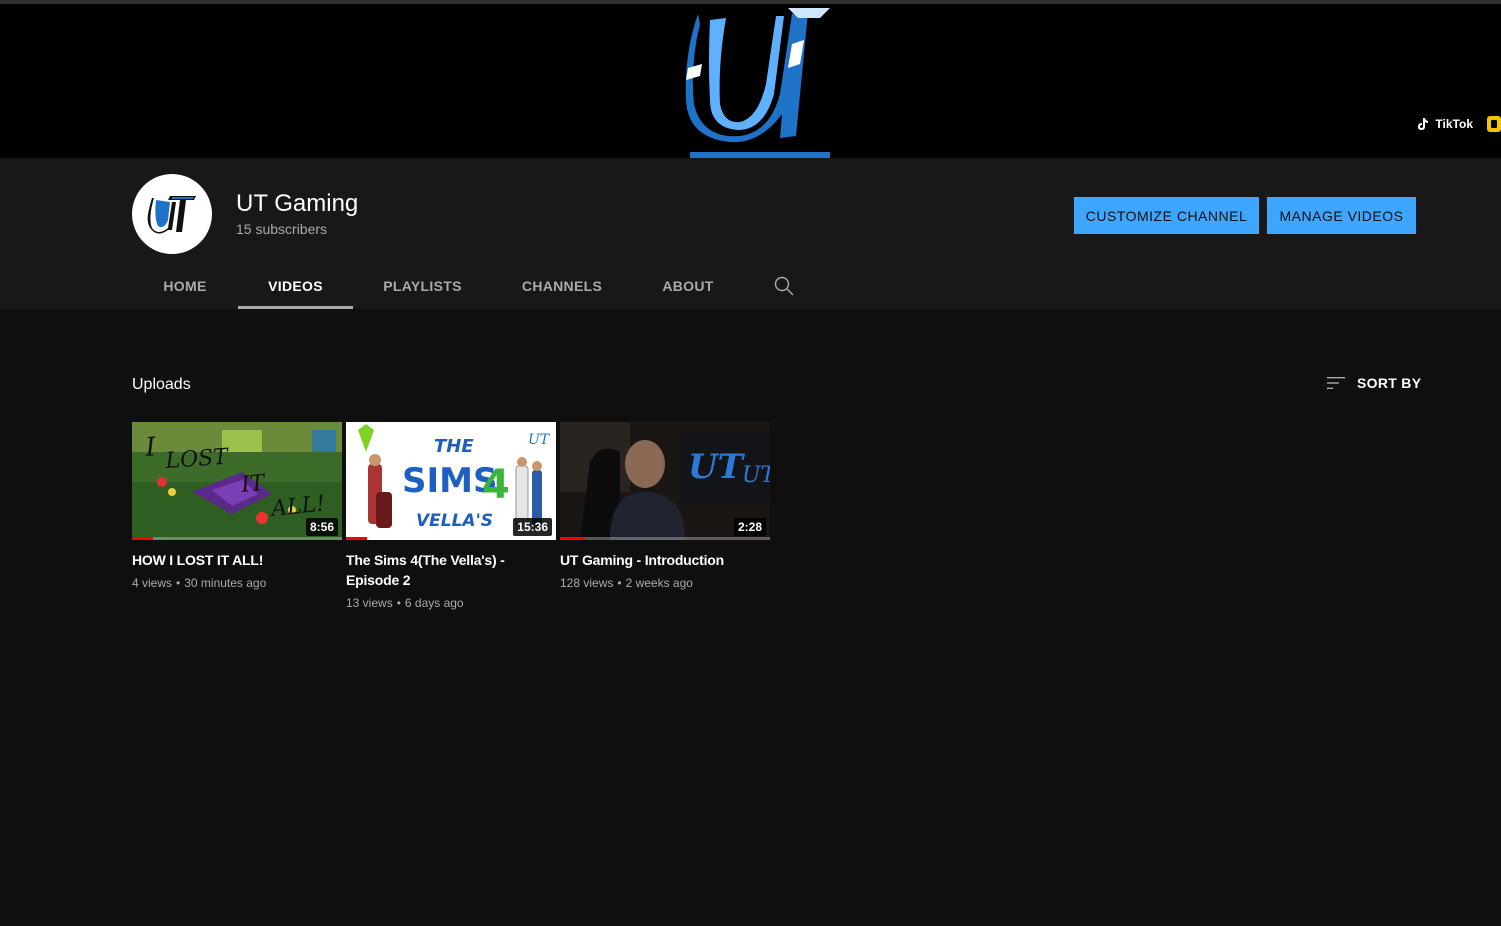  I want to click on uploads-heading: Uploads, so click(161, 385).